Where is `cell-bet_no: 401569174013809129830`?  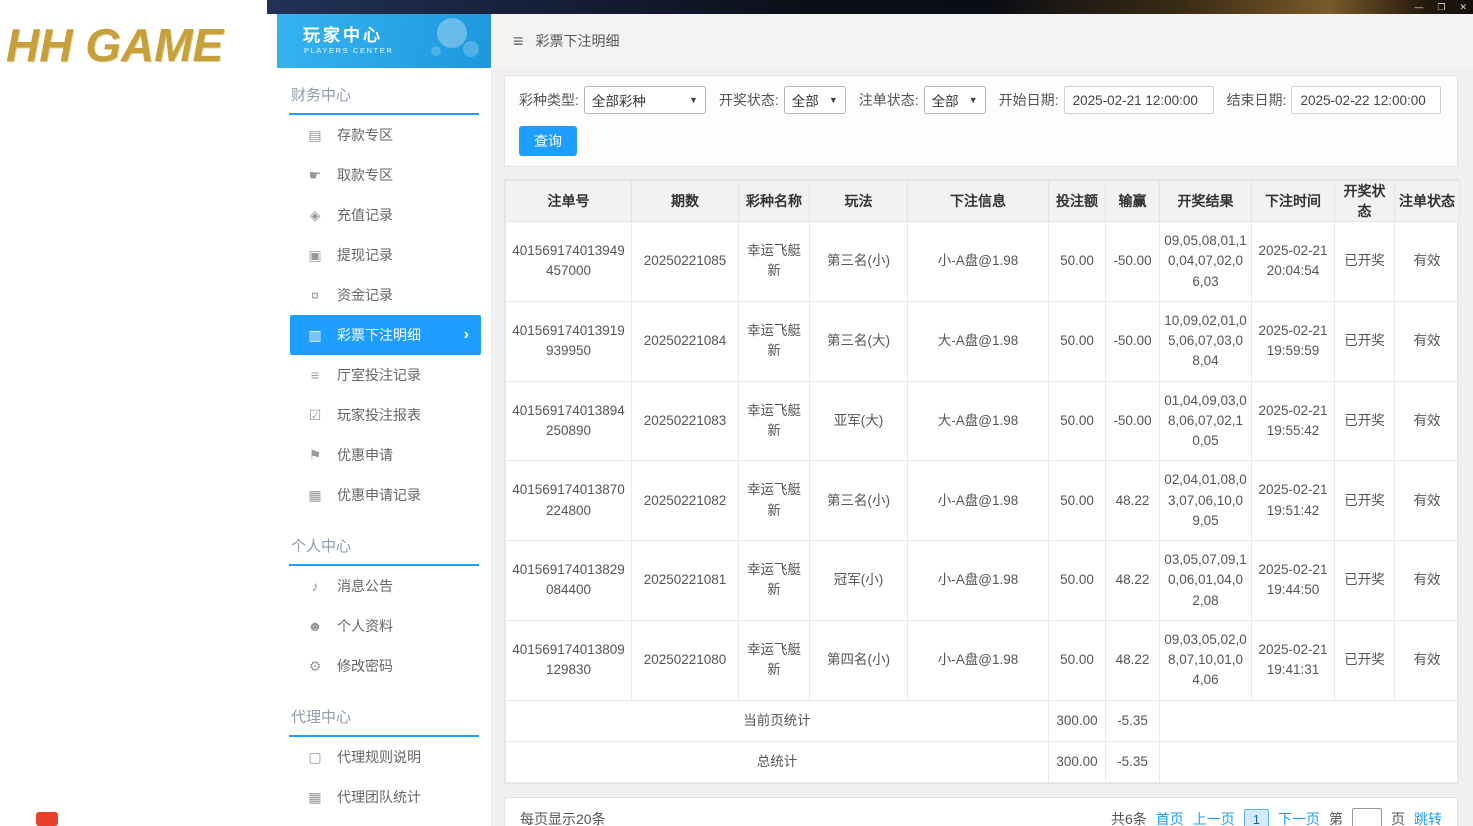
cell-bet_no: 401569174013809129830 is located at coordinates (568, 660).